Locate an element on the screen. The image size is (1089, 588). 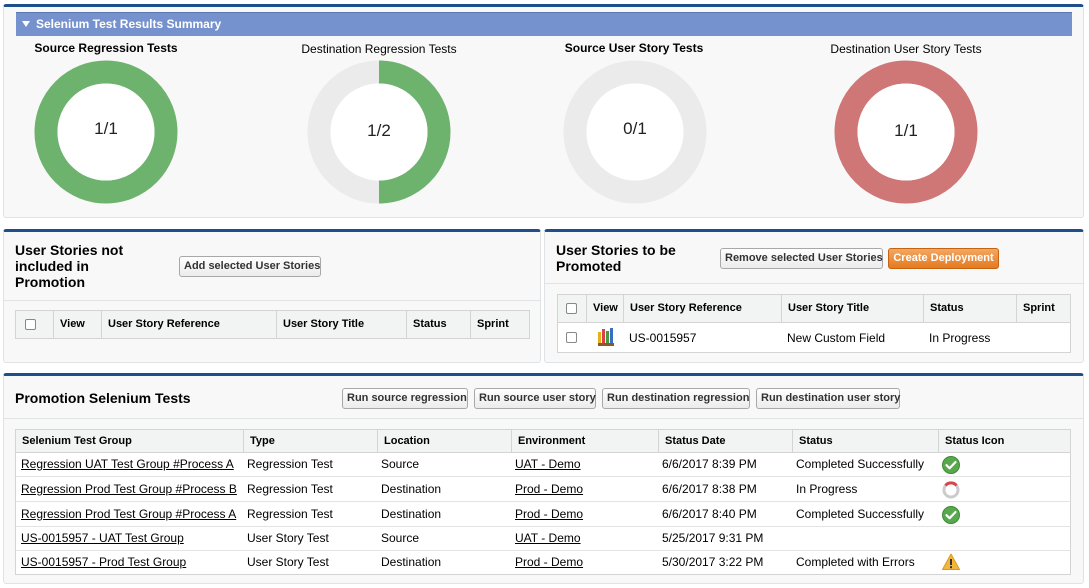
gauge-source-user-story: Source User Story Tests 0/1 is located at coordinates (634, 125).